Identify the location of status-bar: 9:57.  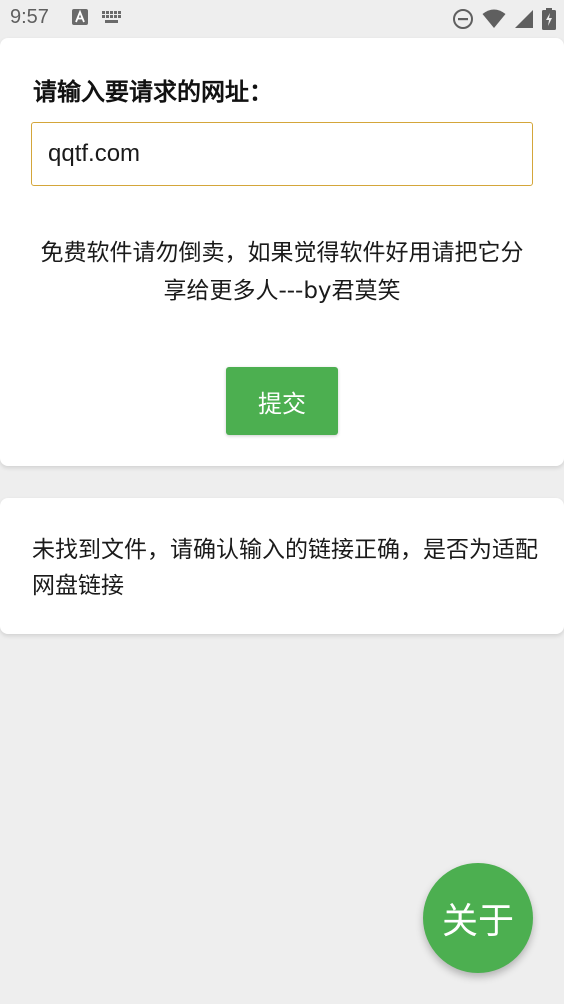
(282, 19).